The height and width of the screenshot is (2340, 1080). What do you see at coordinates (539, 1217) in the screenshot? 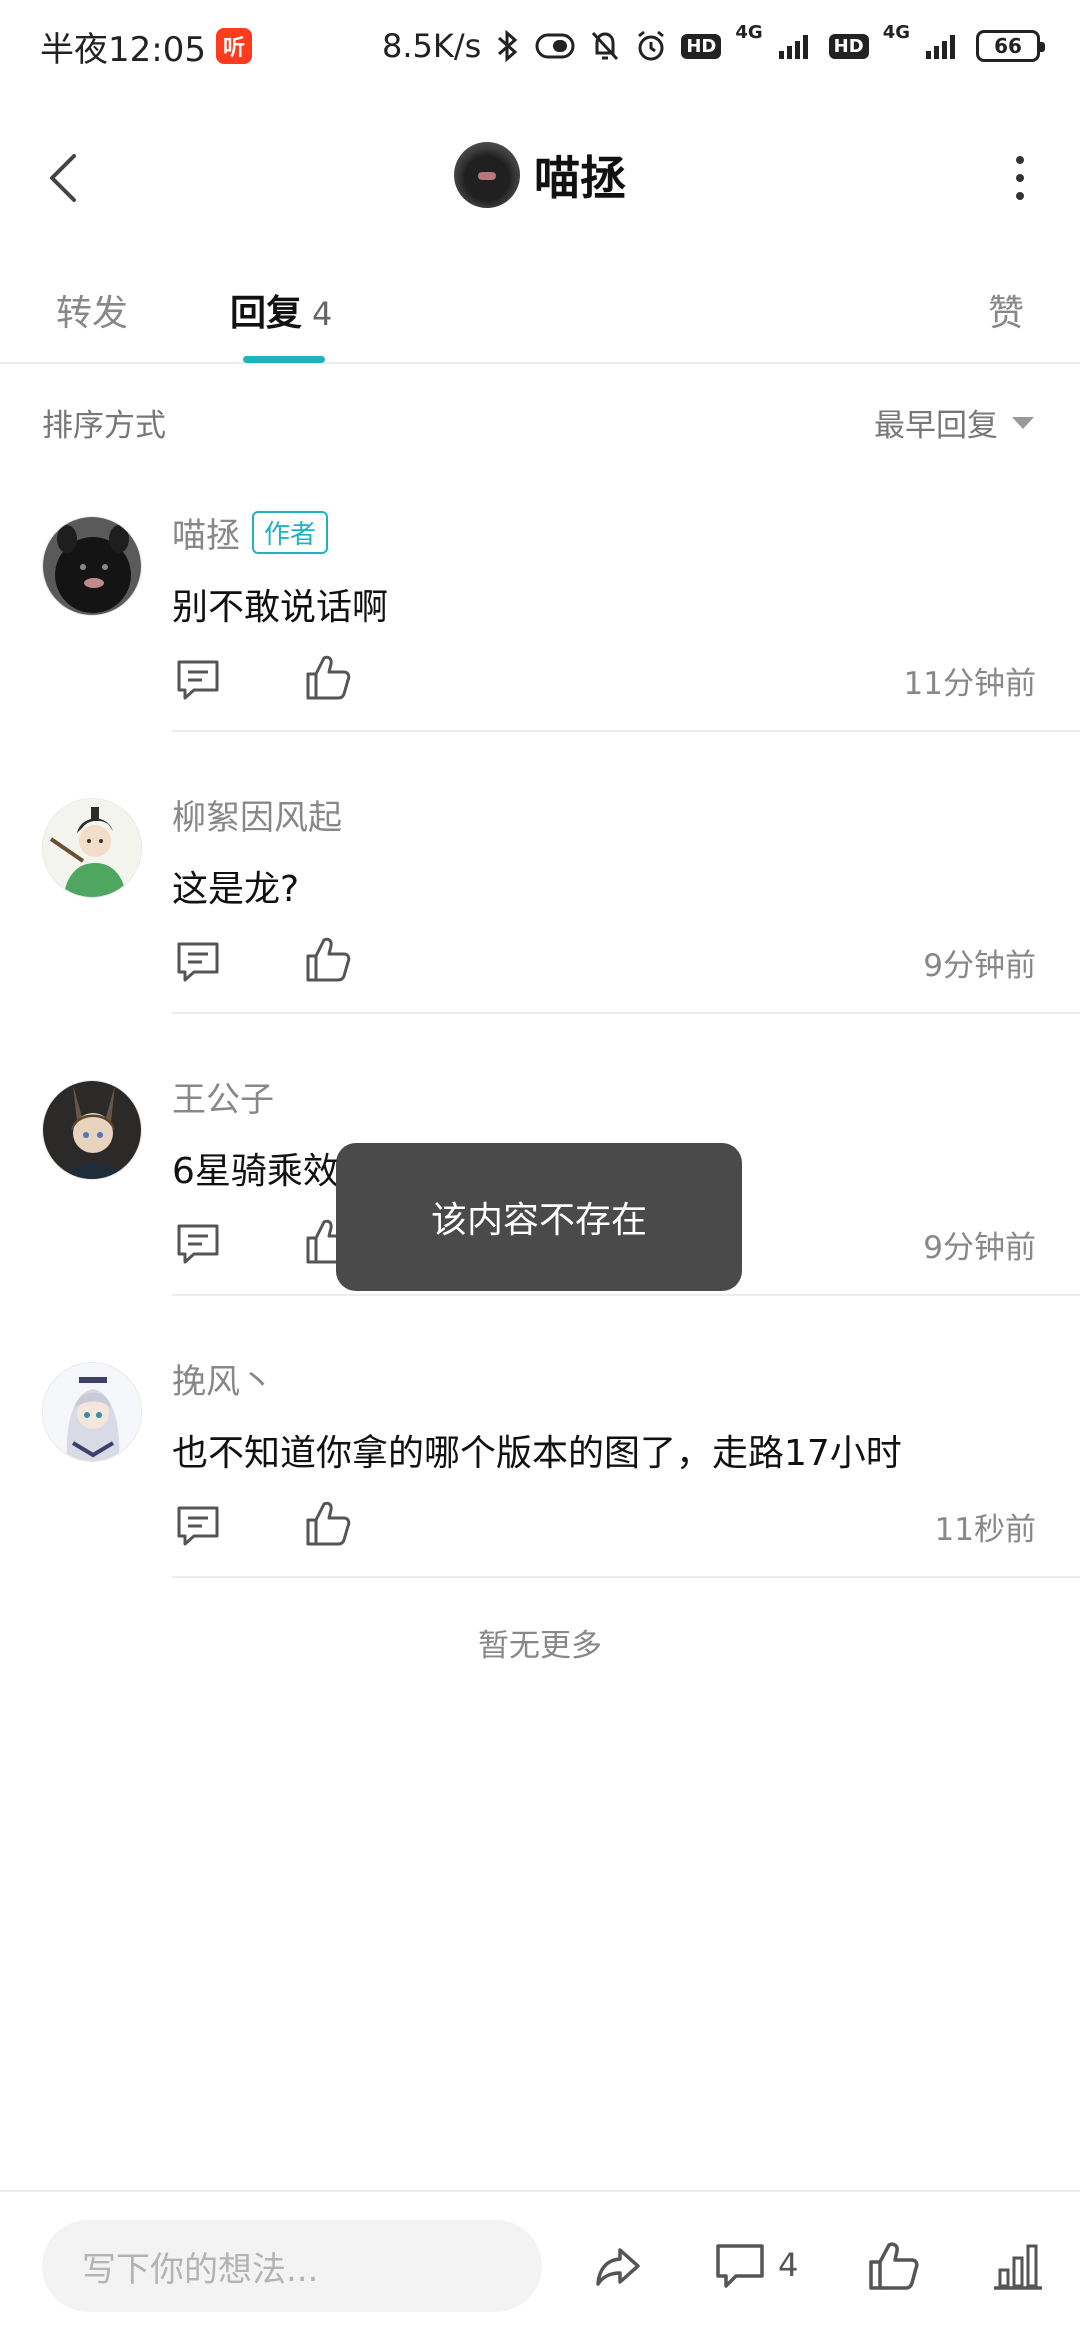
I see `toast-message: 该内容不存在` at bounding box center [539, 1217].